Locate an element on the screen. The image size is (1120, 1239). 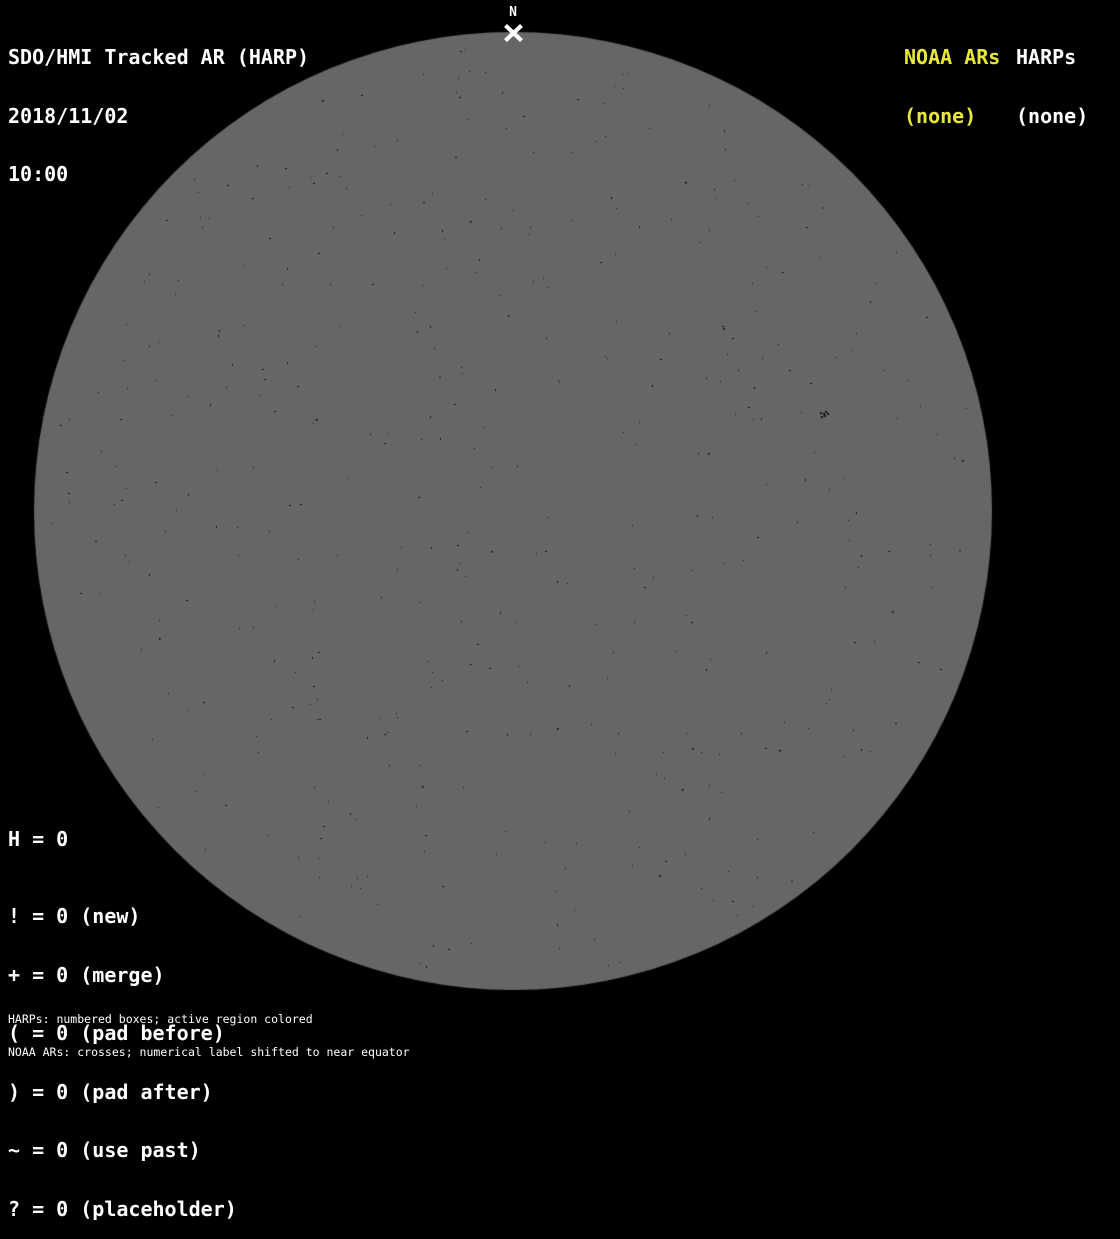
harps-value: (none) is located at coordinates (1052, 115).